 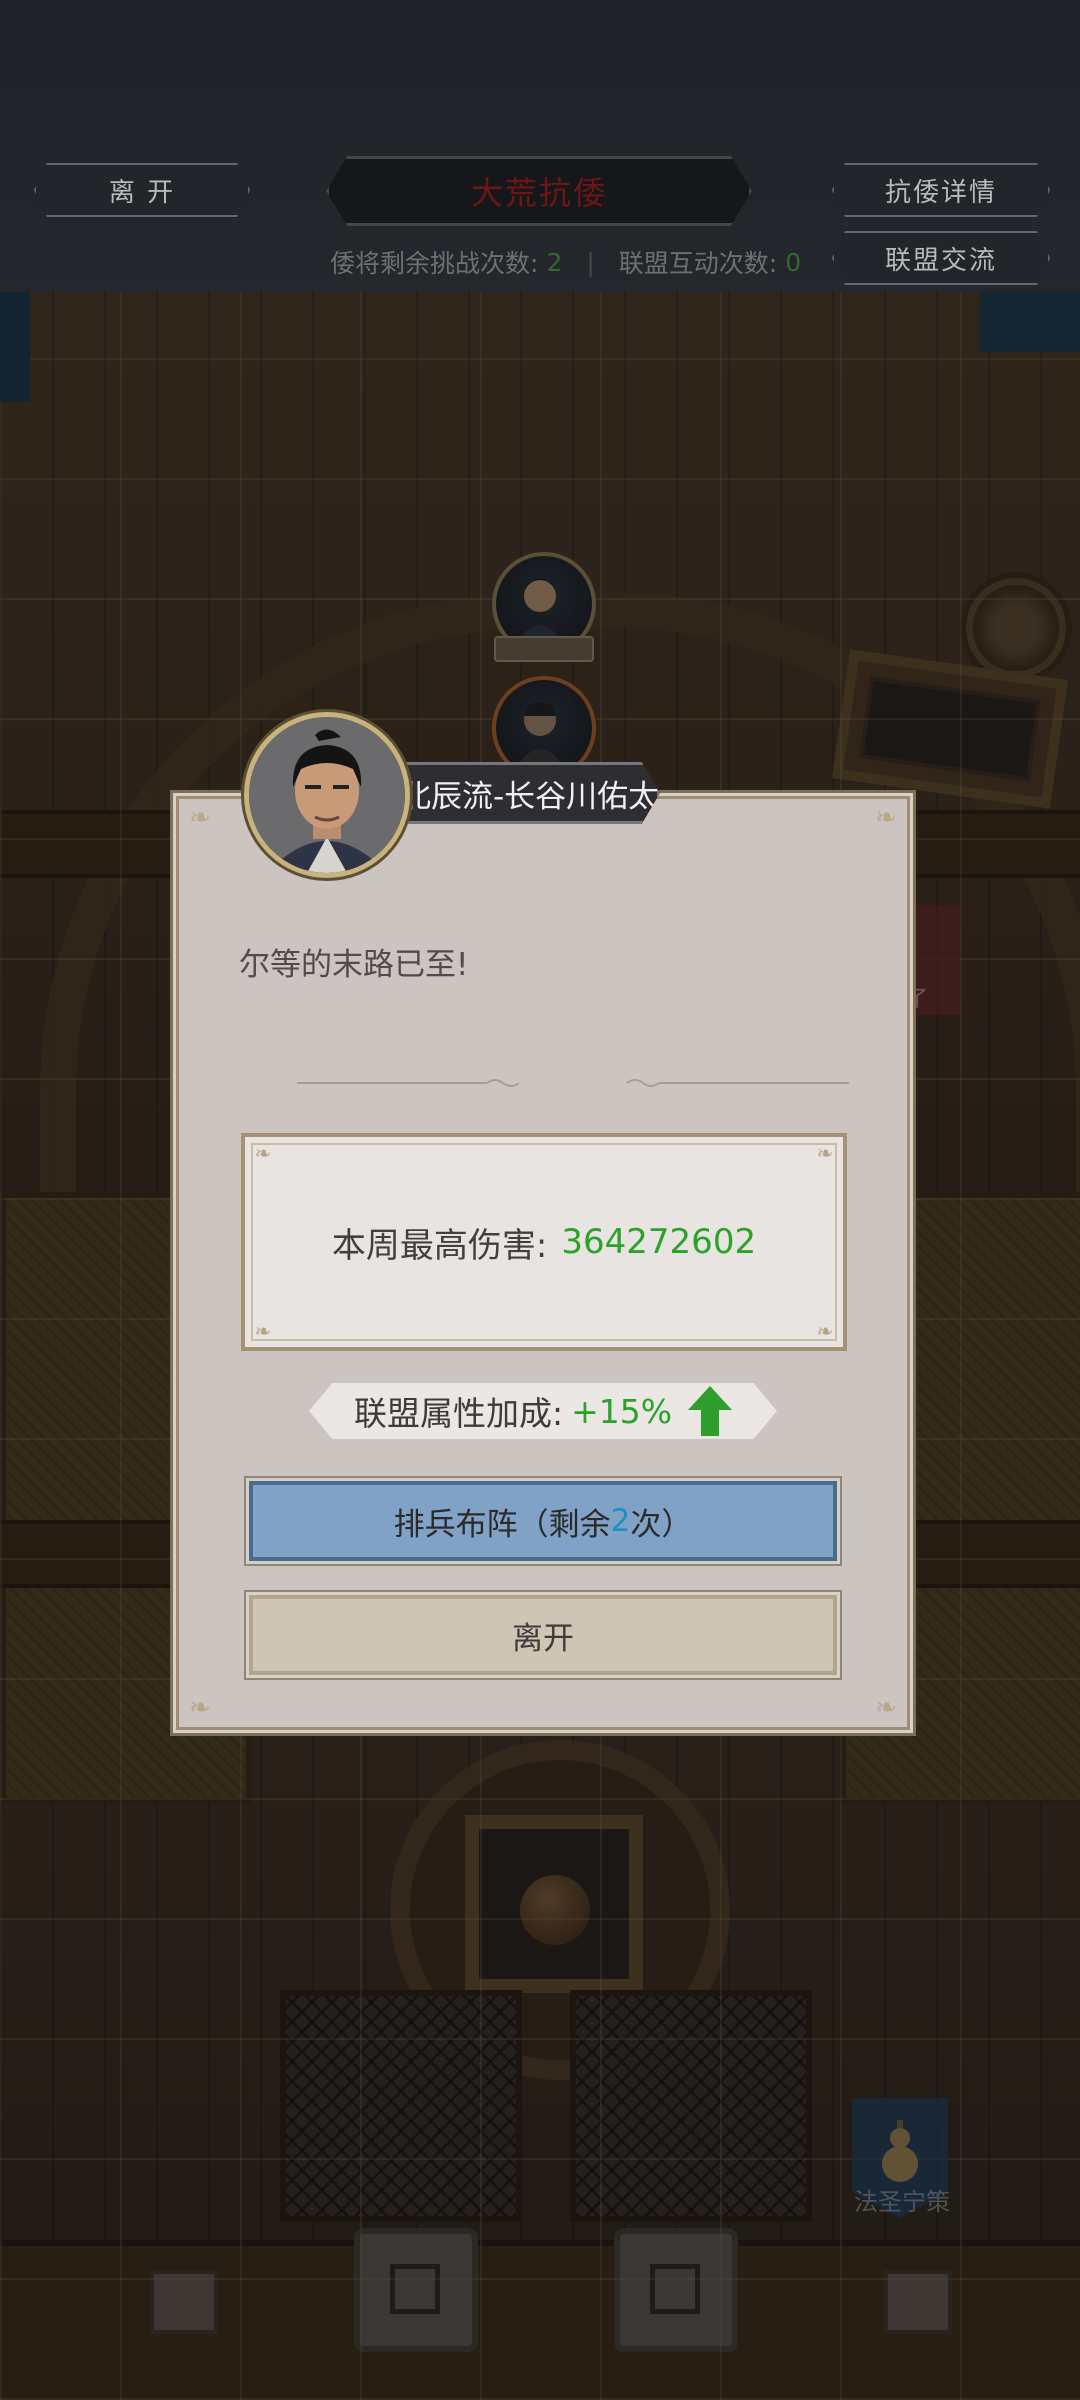 What do you see at coordinates (354, 965) in the screenshot?
I see `boss-quote: 尔等的末路已至!` at bounding box center [354, 965].